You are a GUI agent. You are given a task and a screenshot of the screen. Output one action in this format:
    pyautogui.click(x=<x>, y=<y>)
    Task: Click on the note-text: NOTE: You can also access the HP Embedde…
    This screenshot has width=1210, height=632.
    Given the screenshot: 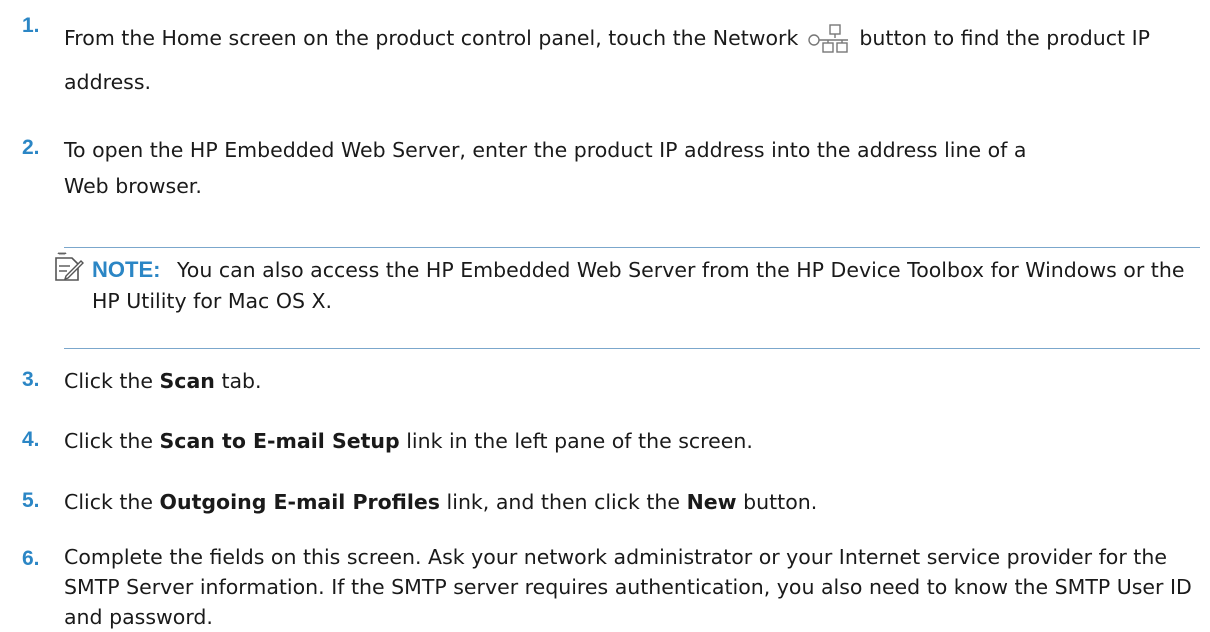 What is the action you would take?
    pyautogui.click(x=642, y=285)
    